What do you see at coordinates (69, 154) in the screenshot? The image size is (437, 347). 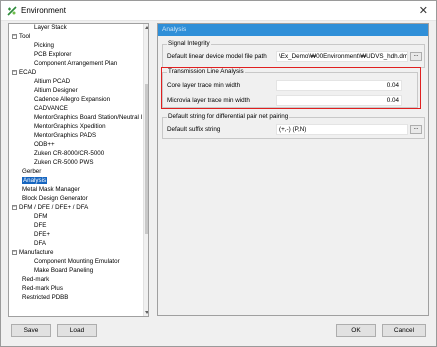 I see `tree-item-zuken-cr8000: Zuken CR-8000/CR-5000` at bounding box center [69, 154].